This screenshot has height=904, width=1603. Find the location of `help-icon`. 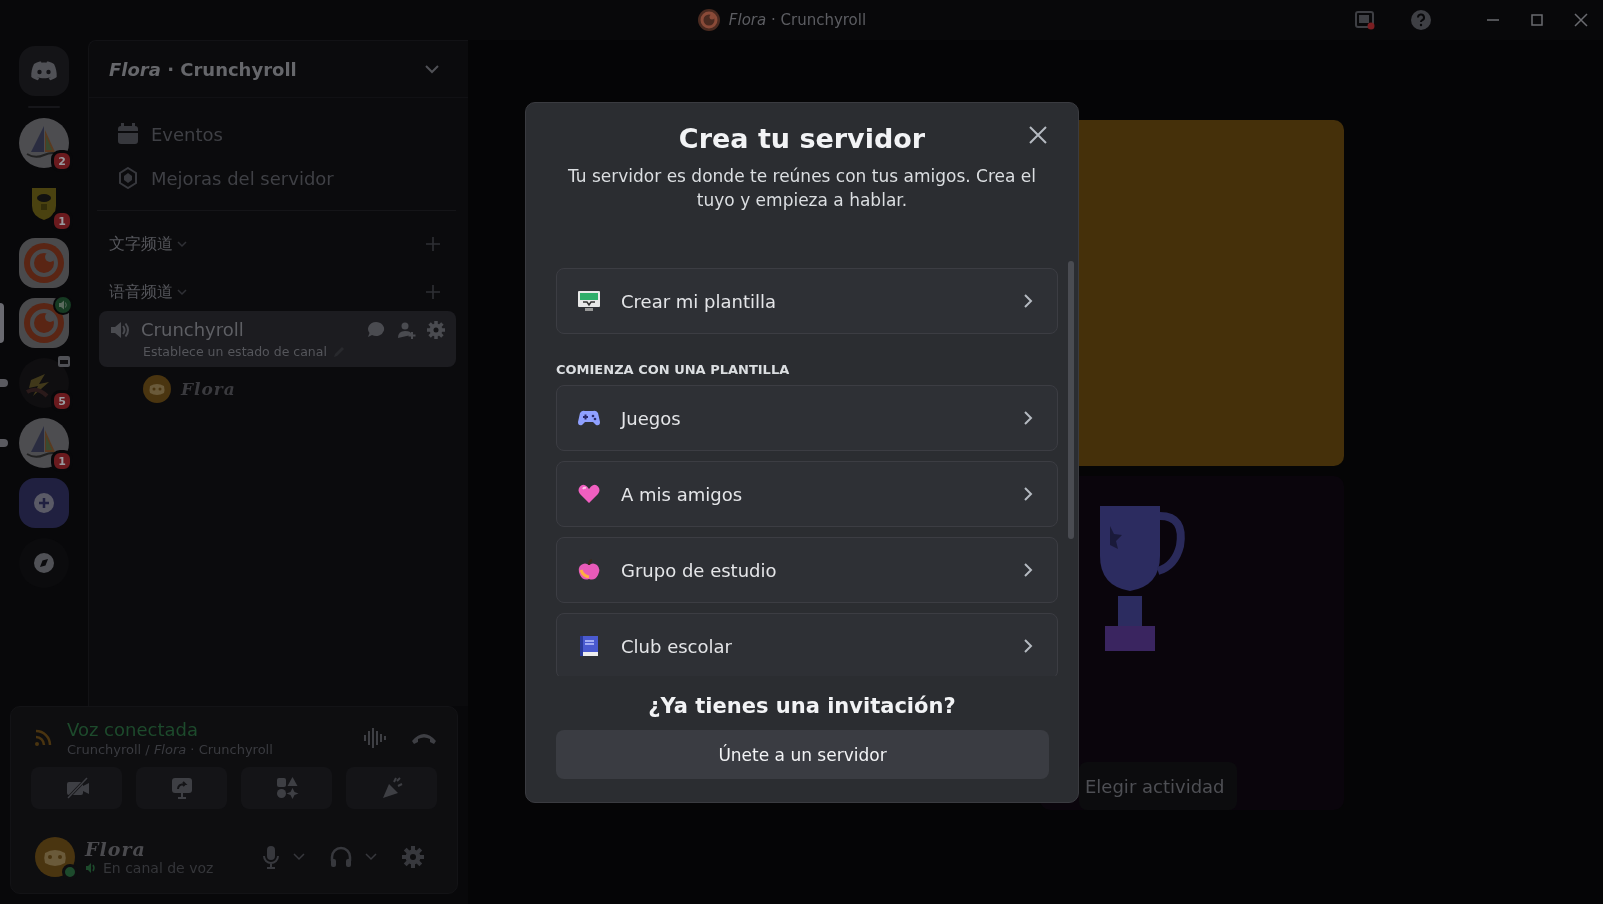

help-icon is located at coordinates (1421, 20).